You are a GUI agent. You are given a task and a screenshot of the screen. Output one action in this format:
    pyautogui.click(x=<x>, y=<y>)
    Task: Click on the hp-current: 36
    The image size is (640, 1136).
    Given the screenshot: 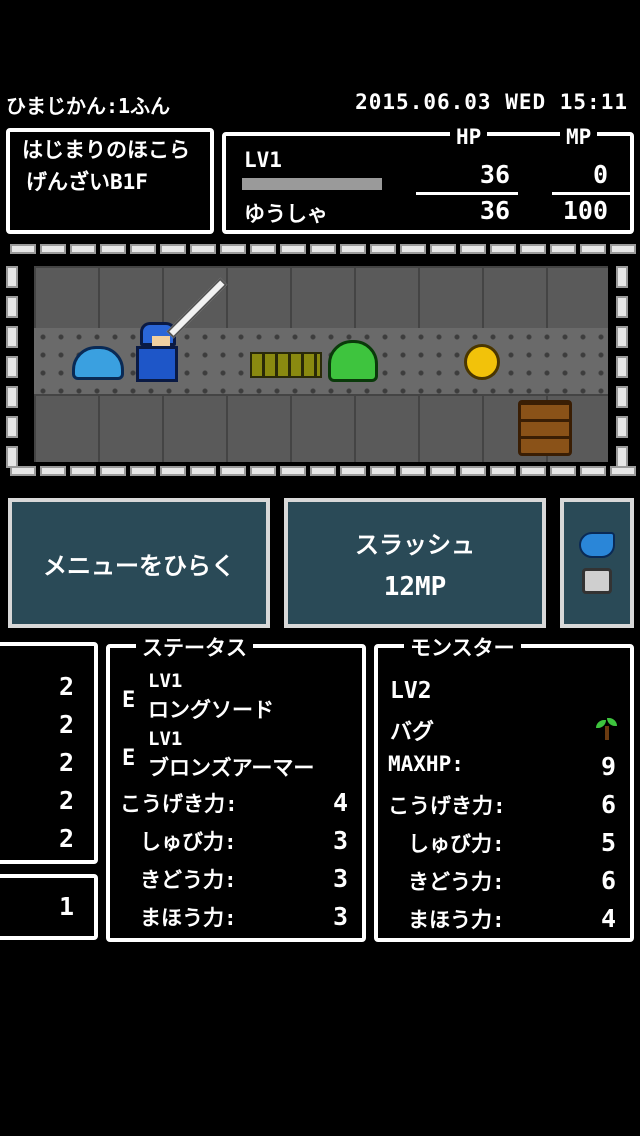 What is the action you would take?
    pyautogui.click(x=494, y=174)
    